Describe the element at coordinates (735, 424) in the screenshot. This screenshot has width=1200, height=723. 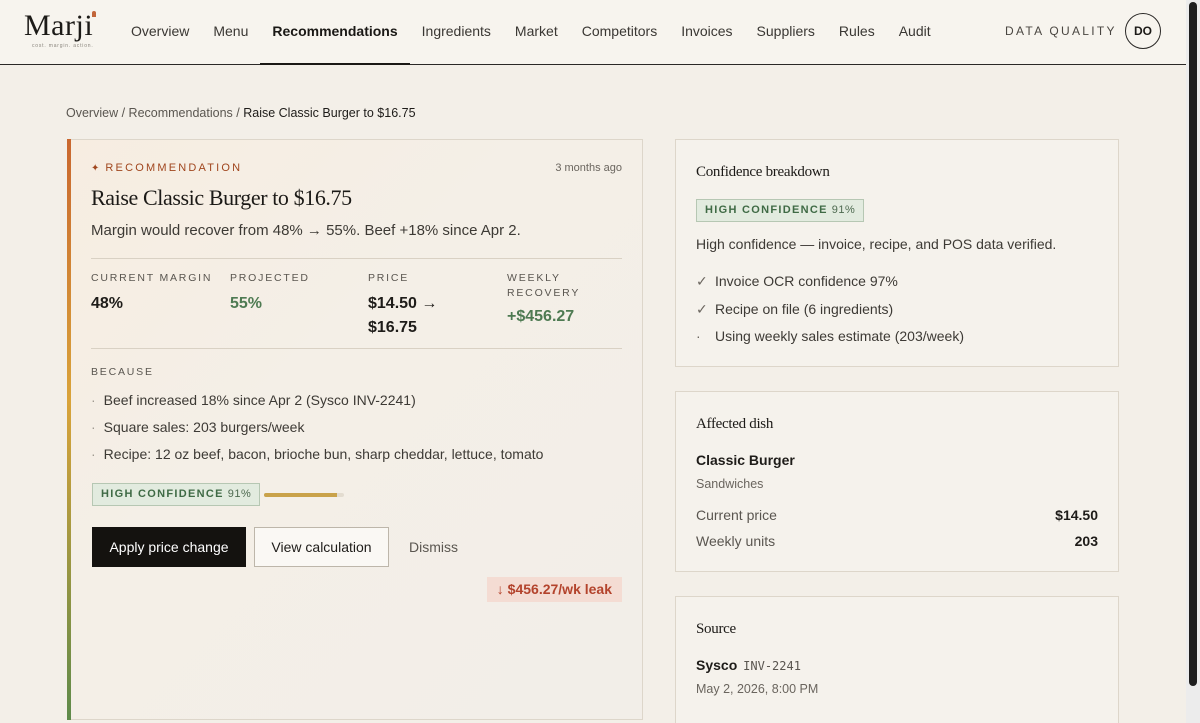
I see `card-title: Affected dish` at that location.